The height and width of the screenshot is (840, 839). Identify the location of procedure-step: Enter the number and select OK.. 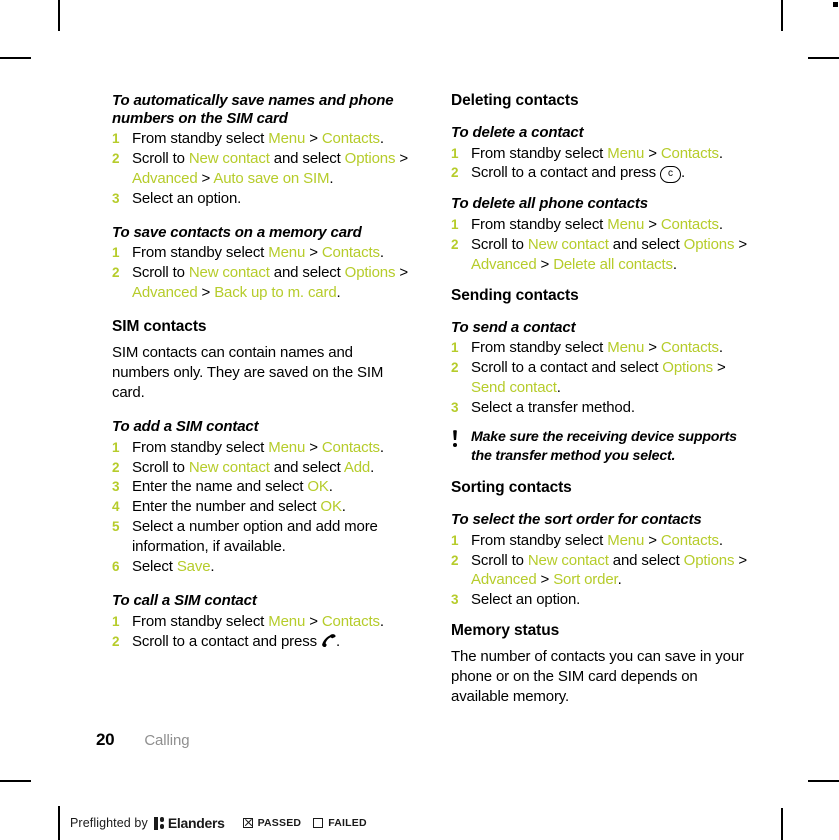
(262, 507).